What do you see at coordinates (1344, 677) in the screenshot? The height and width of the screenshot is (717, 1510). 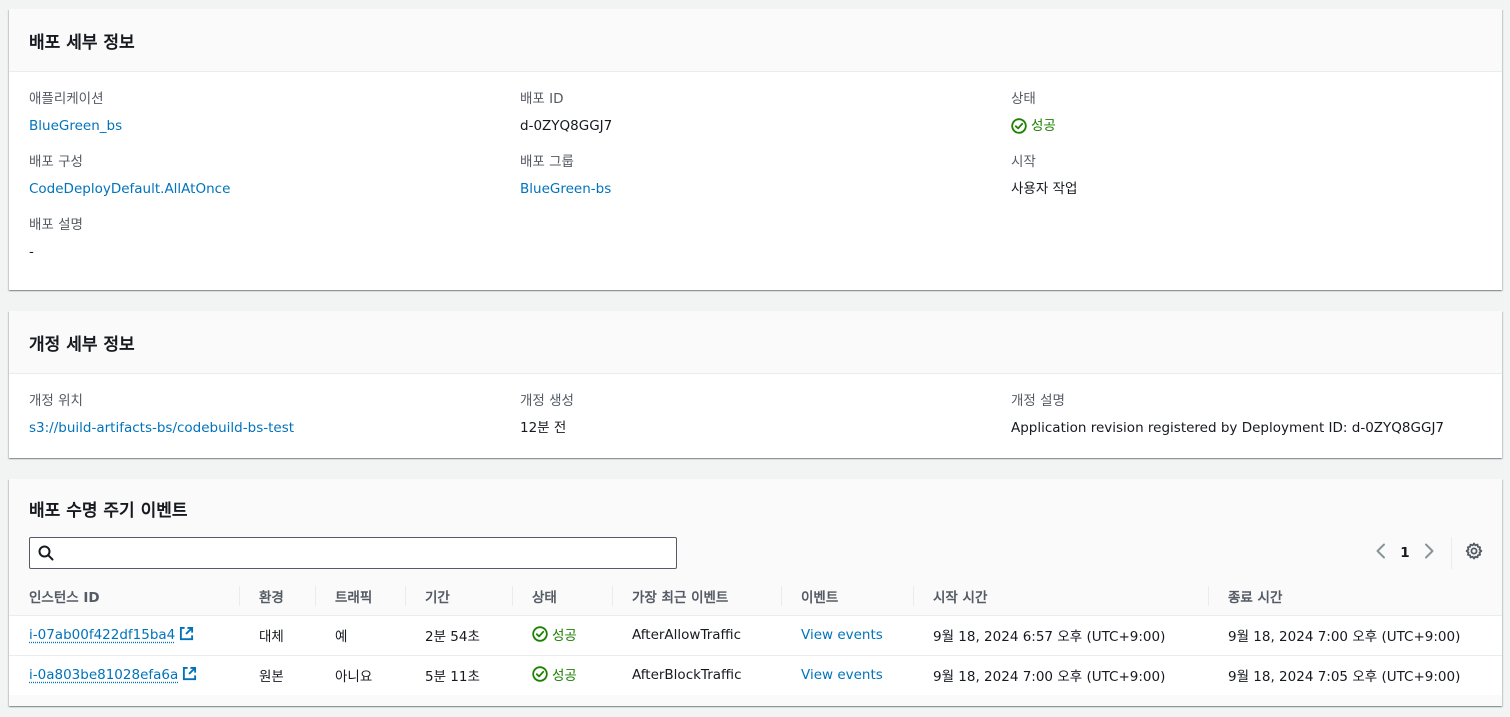 I see `end-time-cell: 9월 18, 2024 7:05 오후 (UTC+9:00)` at bounding box center [1344, 677].